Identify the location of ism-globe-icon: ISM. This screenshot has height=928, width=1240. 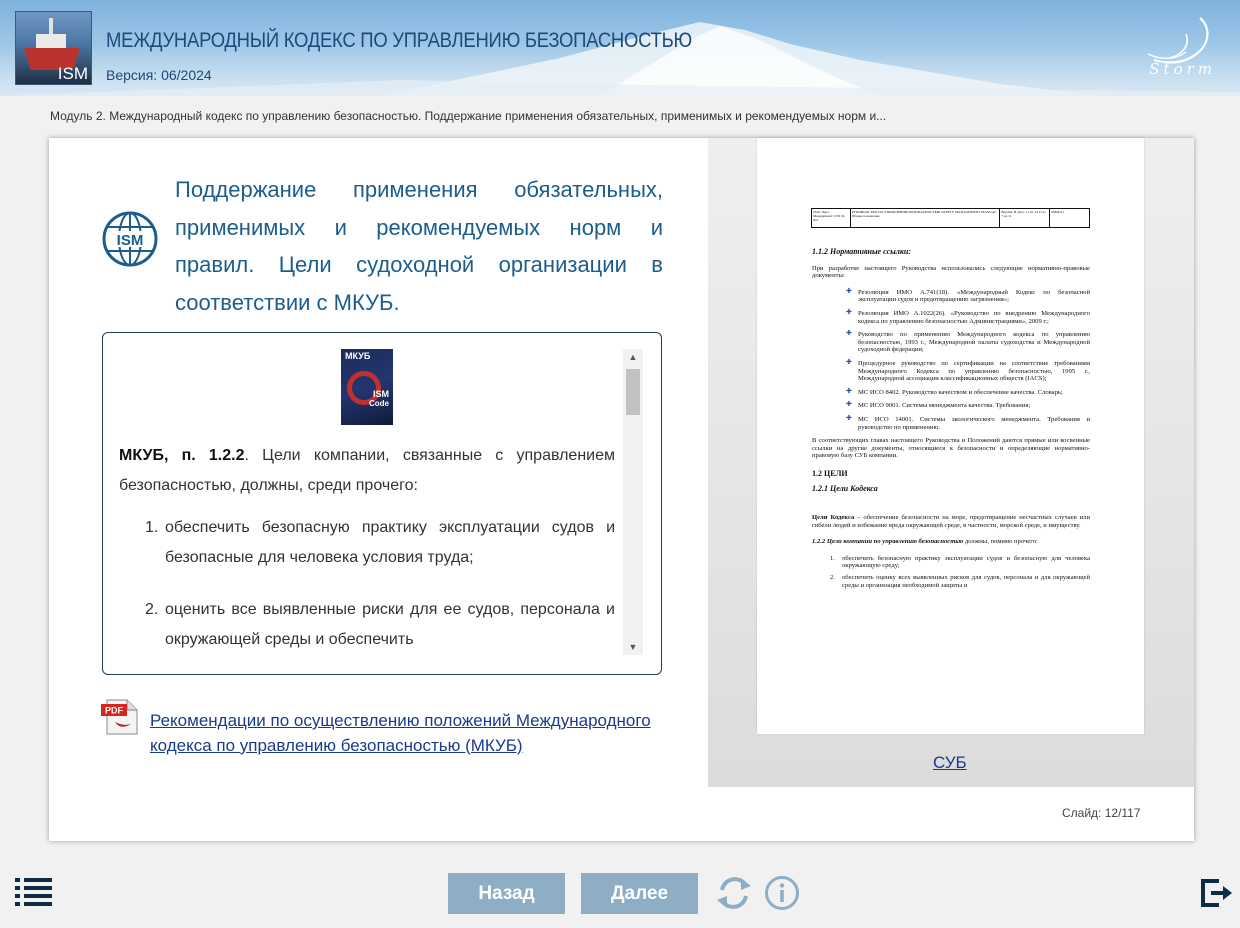
(130, 239).